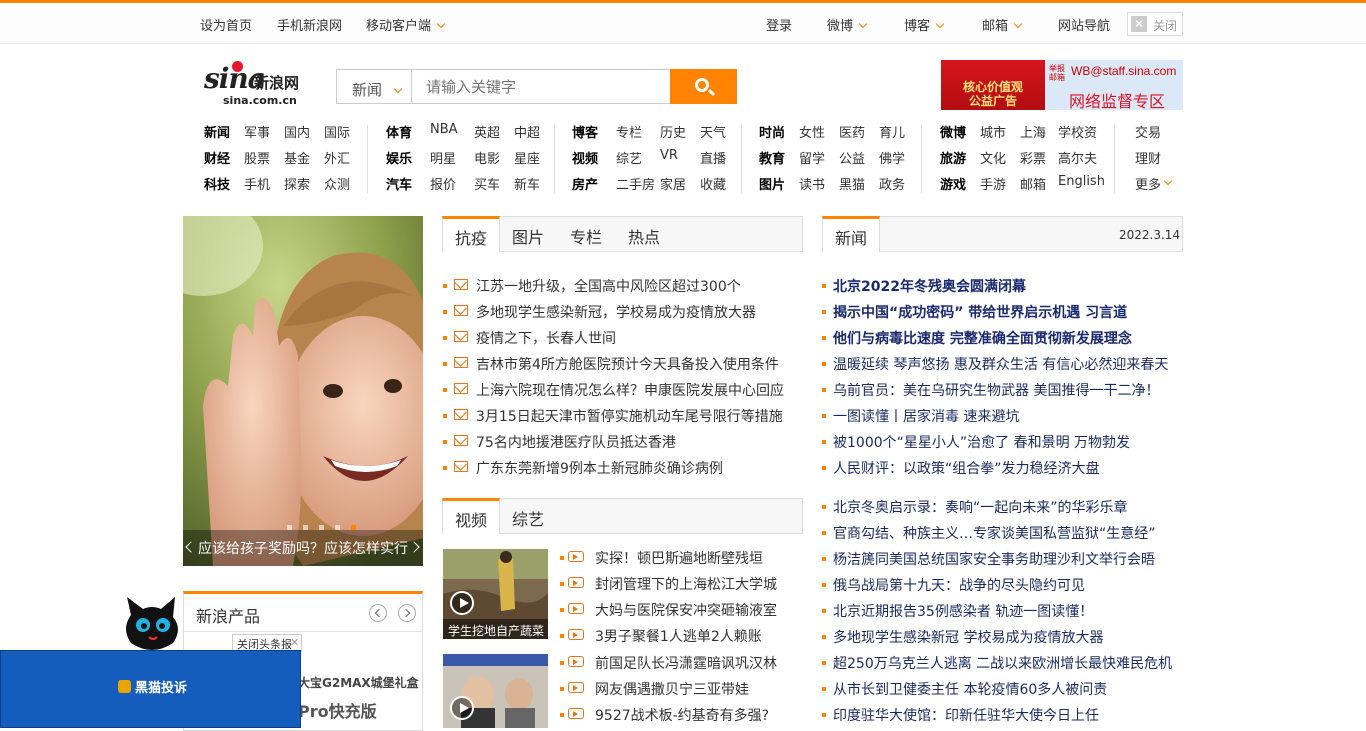 The image size is (1366, 731). What do you see at coordinates (337, 183) in the screenshot?
I see `nav-link: 众测` at bounding box center [337, 183].